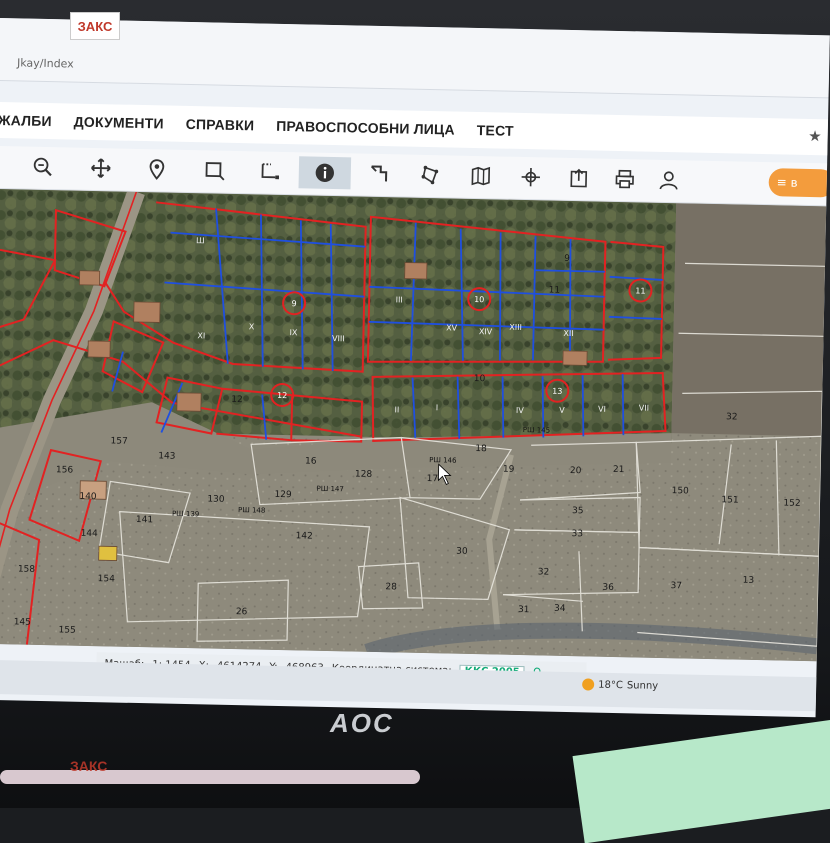 The height and width of the screenshot is (843, 830). What do you see at coordinates (88, 766) in the screenshot?
I see `watermark: ЗАКС` at bounding box center [88, 766].